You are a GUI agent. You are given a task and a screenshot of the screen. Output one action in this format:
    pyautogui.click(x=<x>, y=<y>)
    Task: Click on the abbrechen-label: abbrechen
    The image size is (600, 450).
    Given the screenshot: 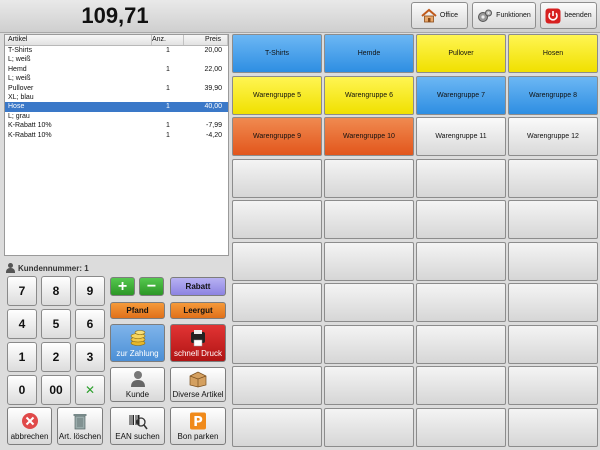 What is the action you would take?
    pyautogui.click(x=29, y=436)
    